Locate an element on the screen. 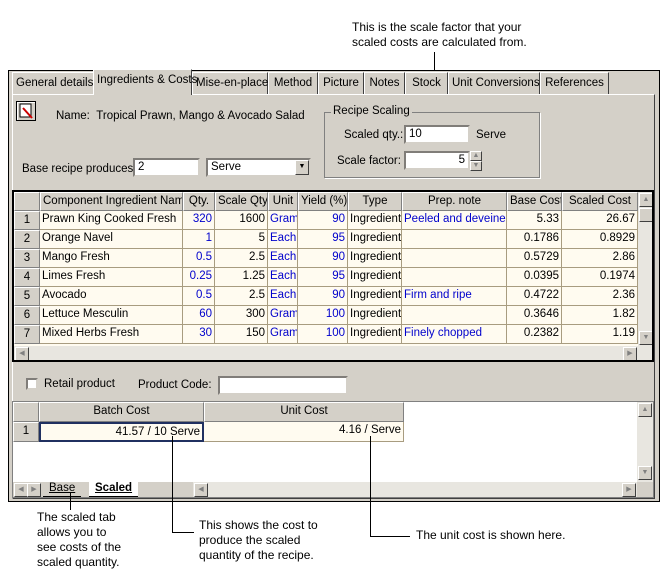 The width and height of the screenshot is (666, 576). tab-method: Method is located at coordinates (293, 83).